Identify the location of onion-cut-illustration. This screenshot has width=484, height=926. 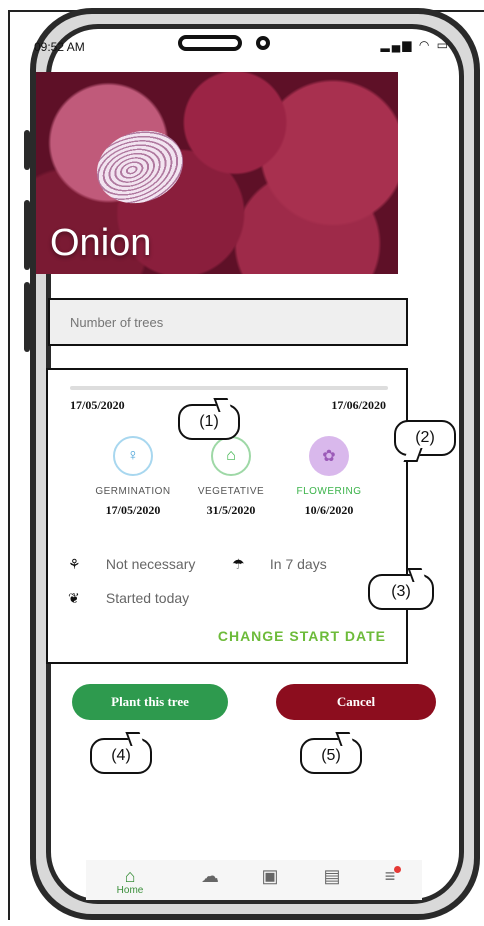
(140, 167).